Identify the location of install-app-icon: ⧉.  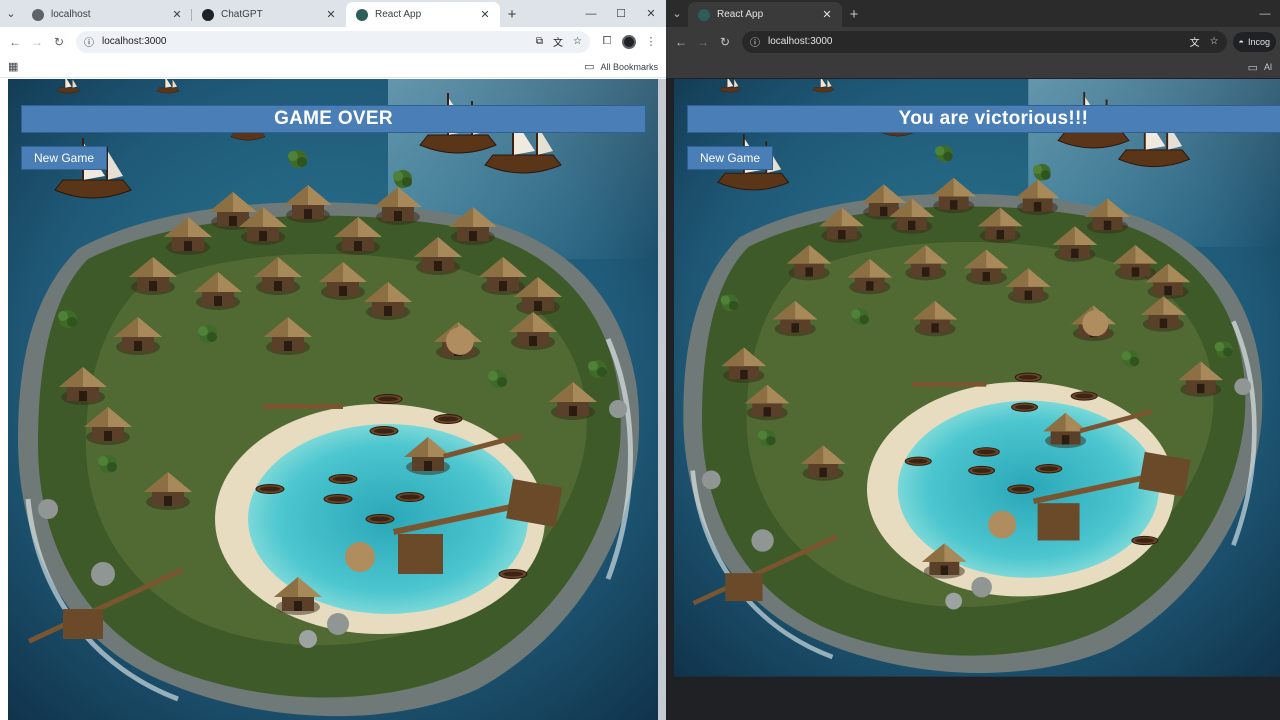
(539, 41).